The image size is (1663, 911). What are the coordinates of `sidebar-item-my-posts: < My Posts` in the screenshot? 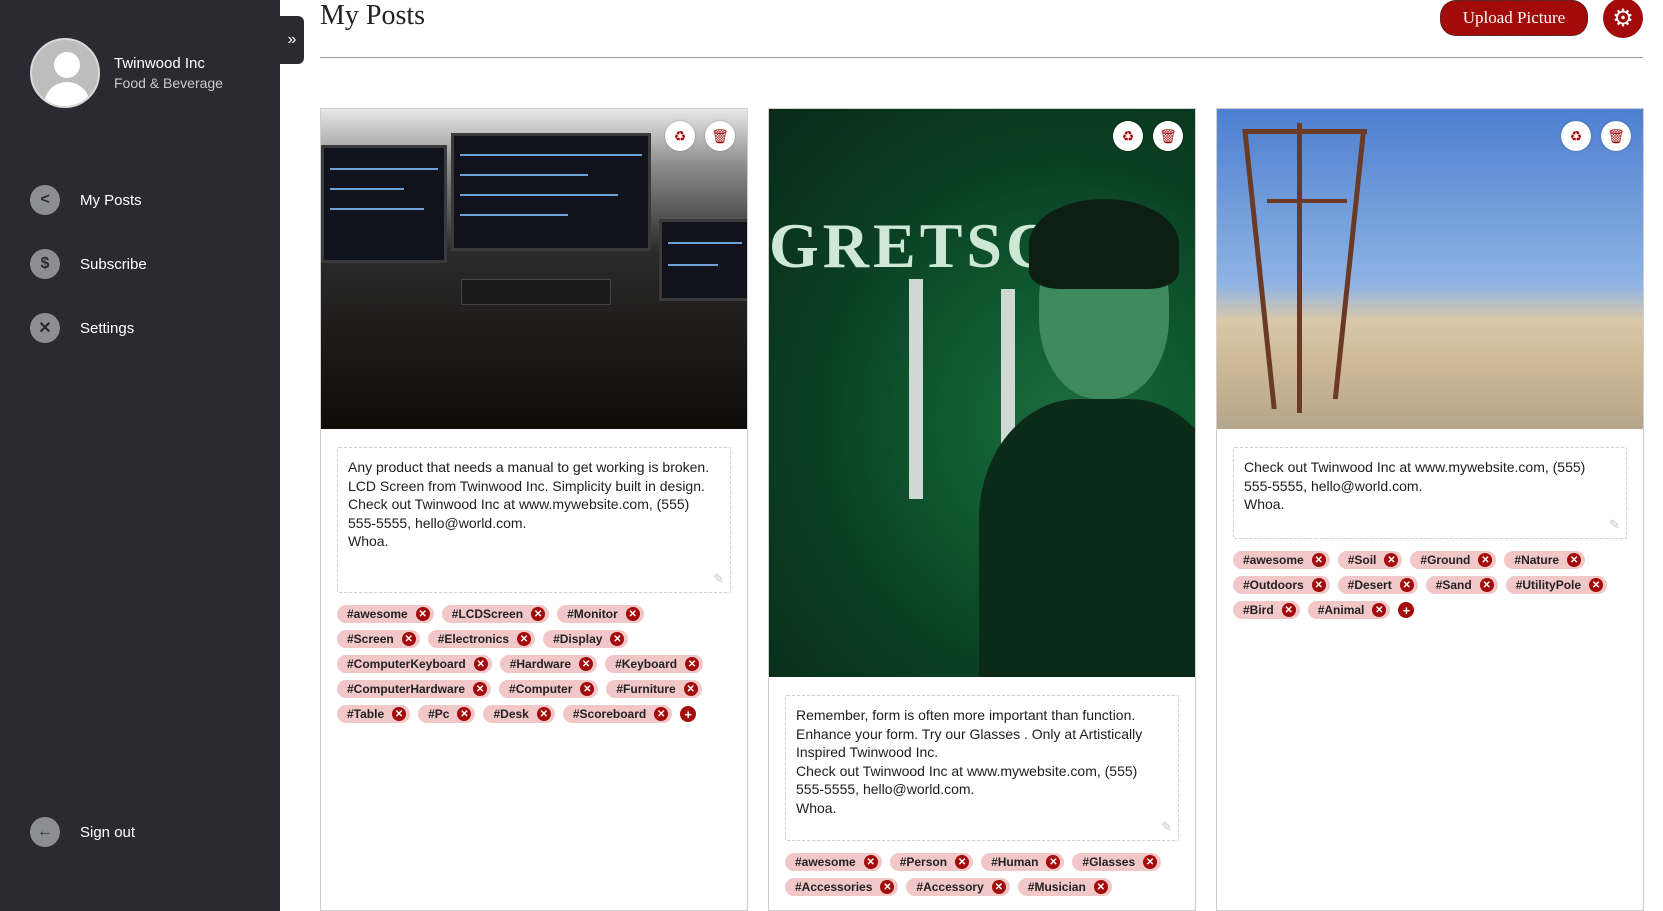 It's located at (88, 200).